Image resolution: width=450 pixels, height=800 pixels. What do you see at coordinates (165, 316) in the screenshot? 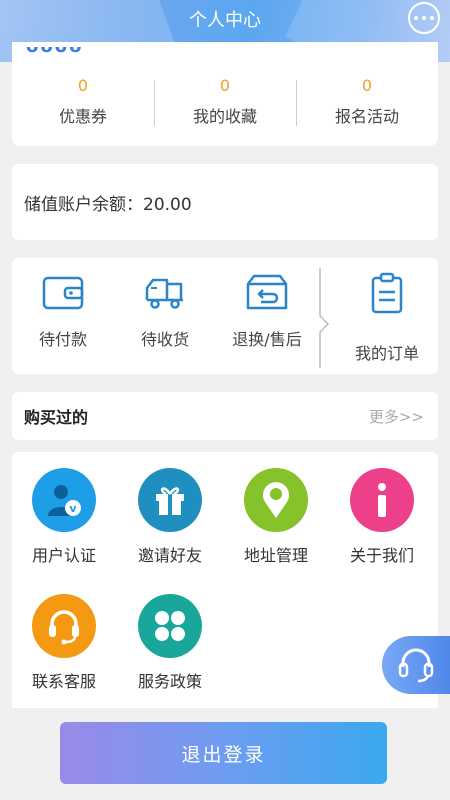
I see `order-pending-receipt: 待收货` at bounding box center [165, 316].